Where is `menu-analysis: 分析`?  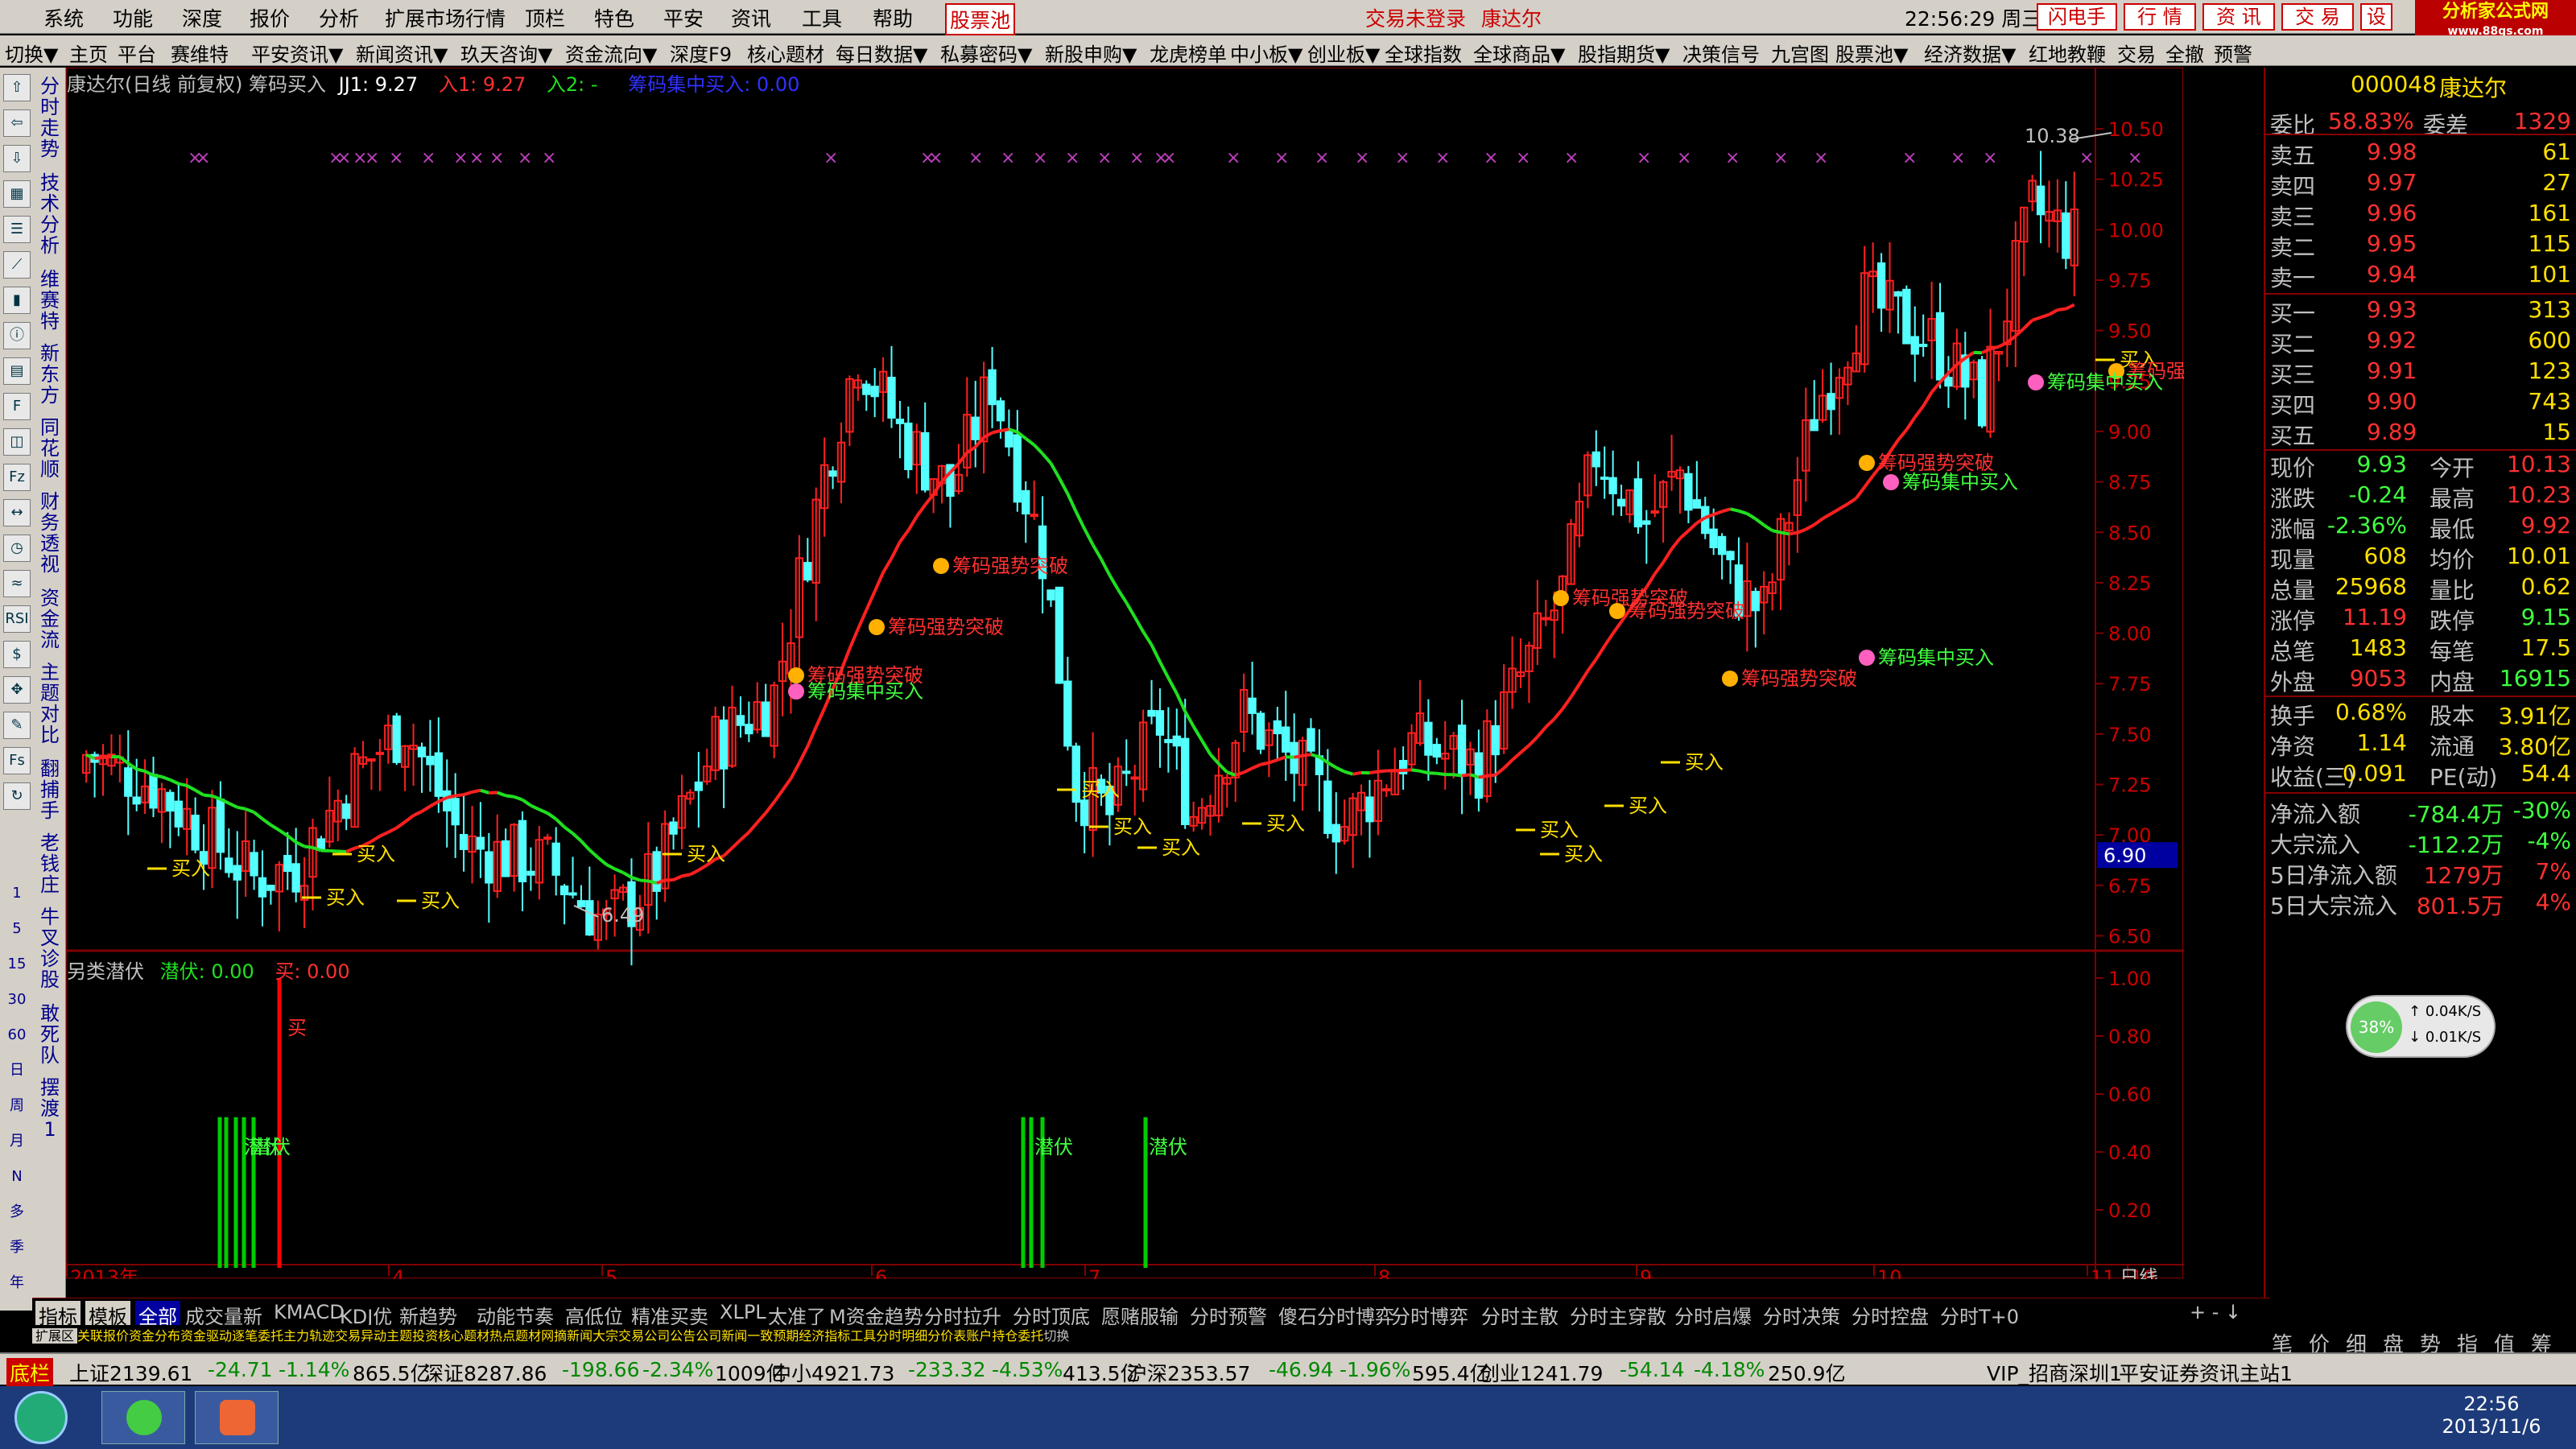
menu-analysis: 分析 is located at coordinates (339, 17).